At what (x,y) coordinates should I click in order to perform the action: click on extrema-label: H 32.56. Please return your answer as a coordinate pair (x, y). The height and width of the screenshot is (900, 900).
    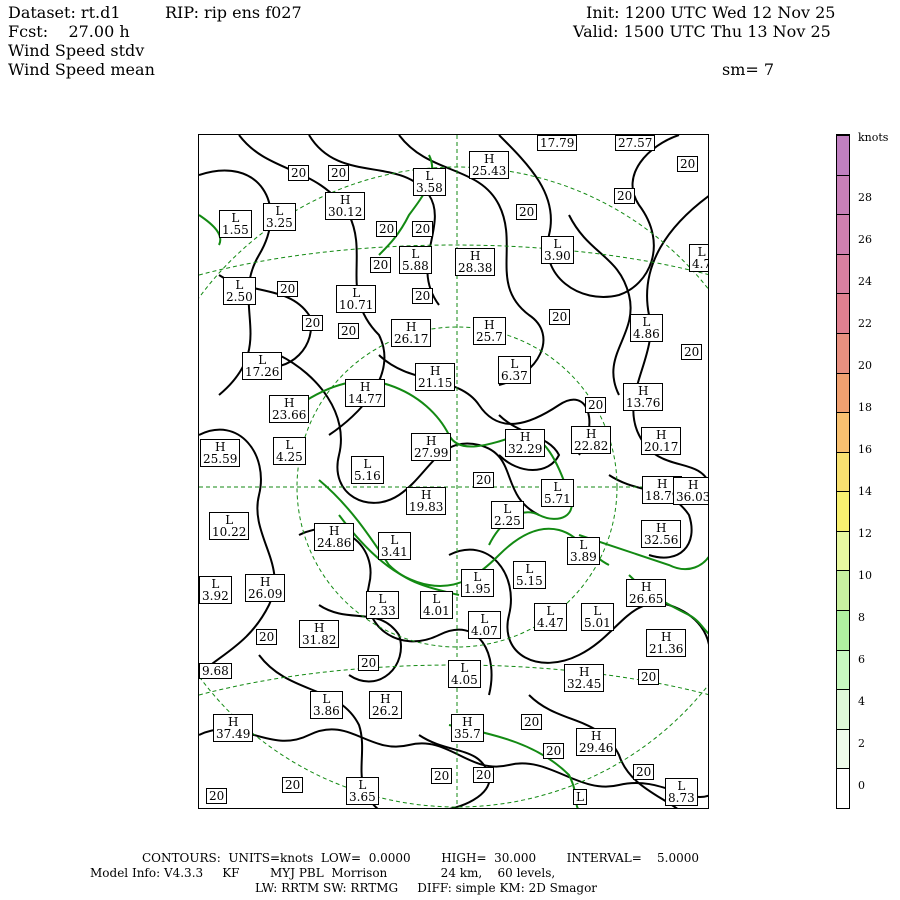
    Looking at the image, I should click on (661, 534).